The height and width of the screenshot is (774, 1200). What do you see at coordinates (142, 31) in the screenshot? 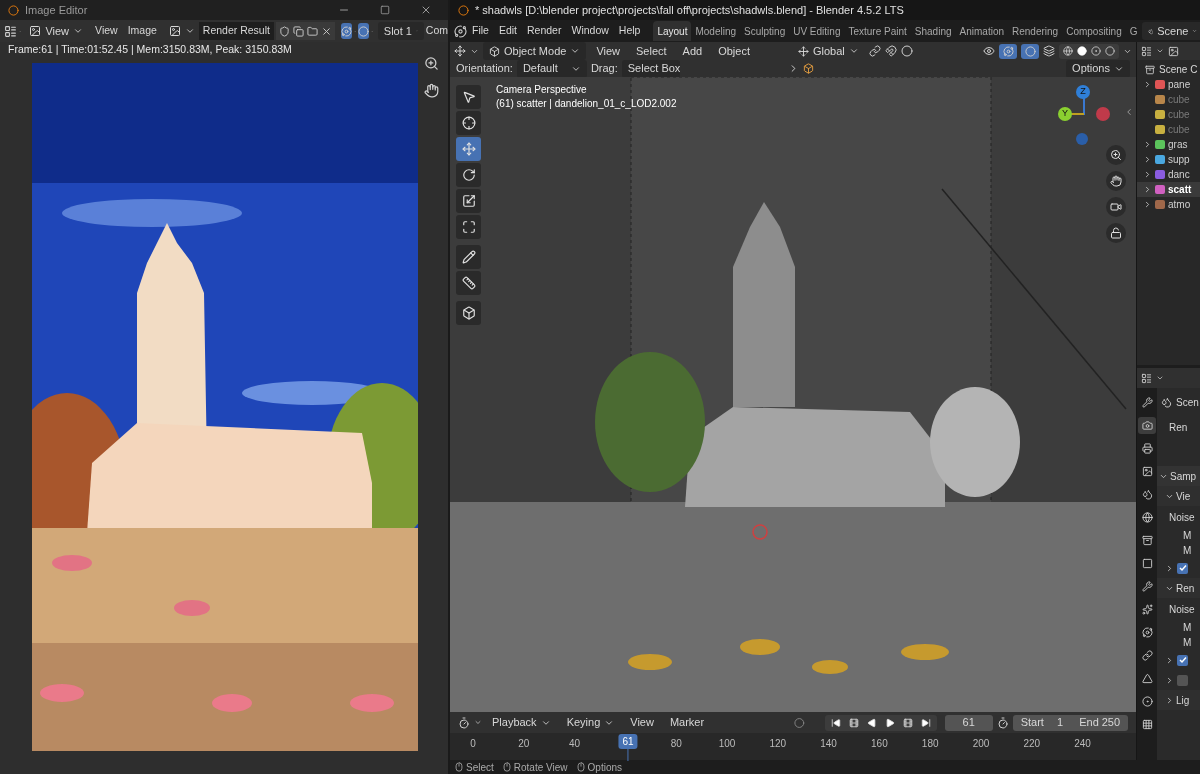
I see `menu-item: Image` at bounding box center [142, 31].